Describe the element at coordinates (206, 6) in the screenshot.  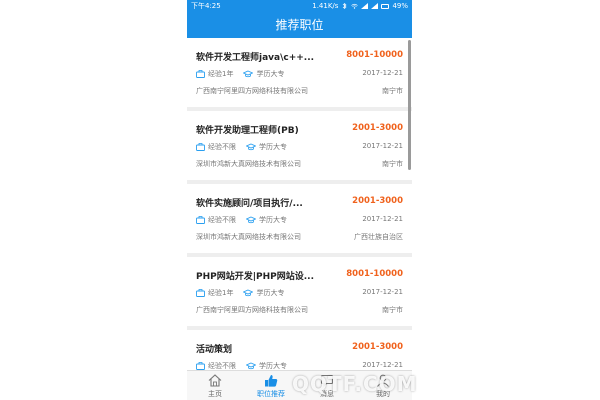
I see `status-time: 下午4:25` at that location.